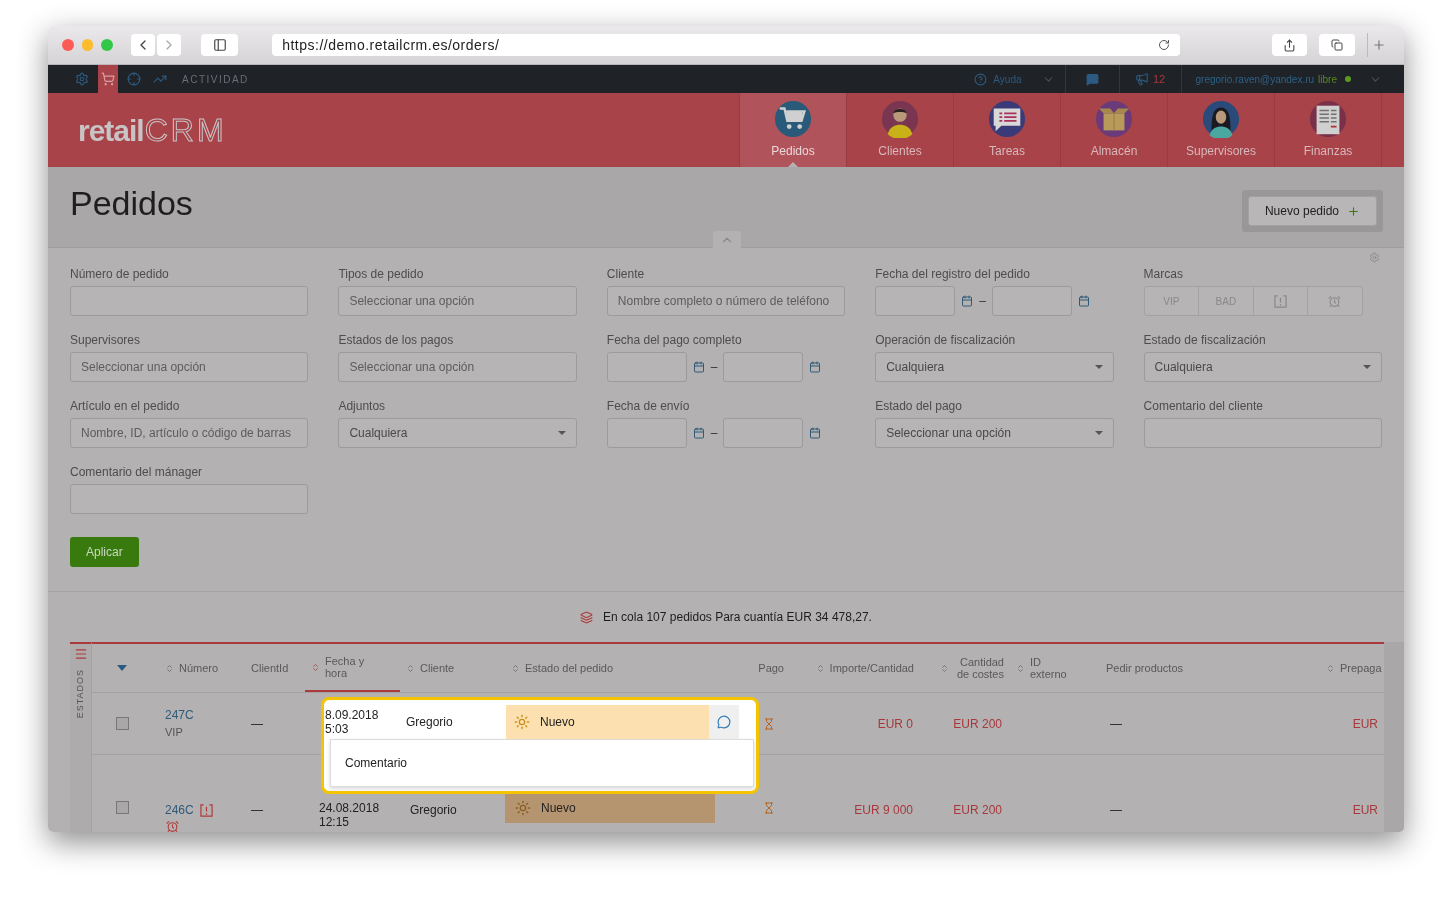  What do you see at coordinates (1290, 45) in the screenshot?
I see `share-button` at bounding box center [1290, 45].